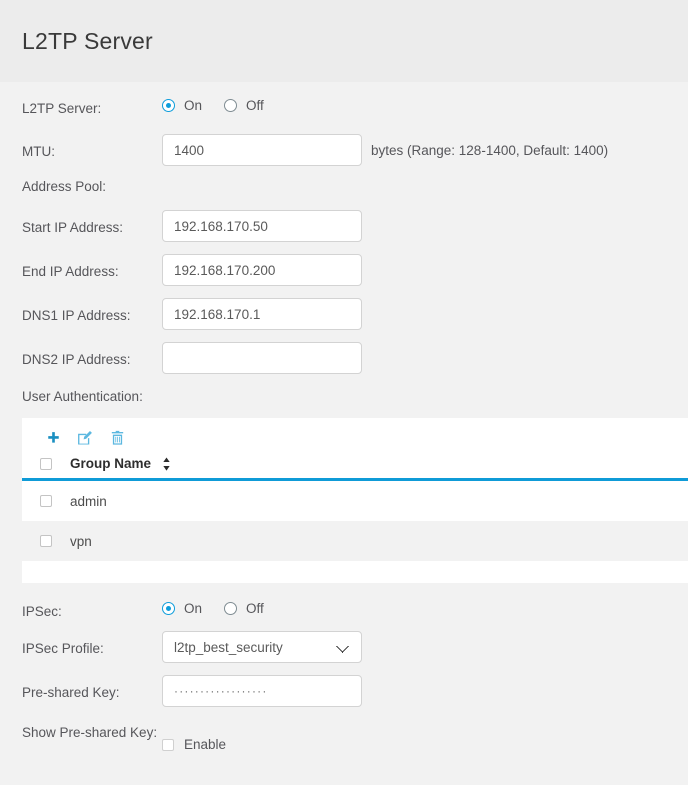 The width and height of the screenshot is (688, 785). I want to click on dns1-ip-input, so click(262, 314).